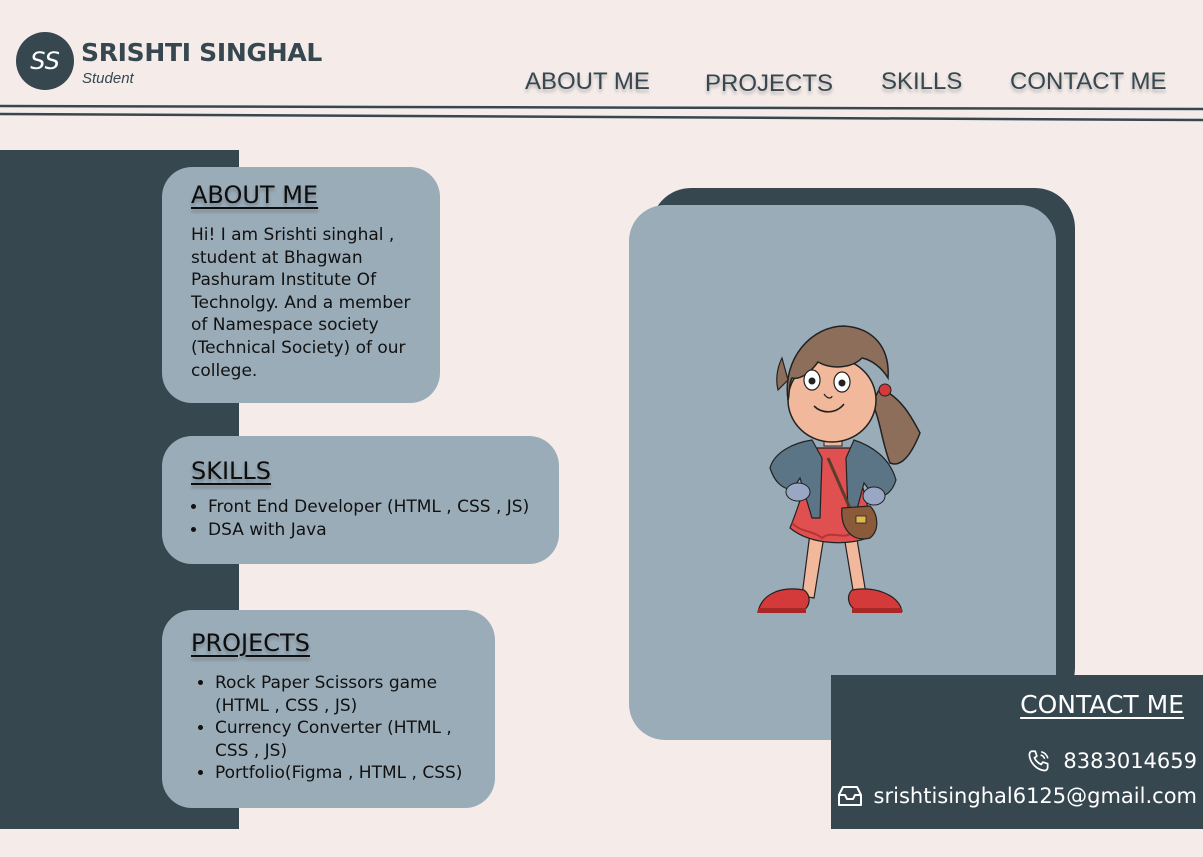 The width and height of the screenshot is (1203, 857). Describe the element at coordinates (921, 82) in the screenshot. I see `nav-skills: SKILLS` at that location.